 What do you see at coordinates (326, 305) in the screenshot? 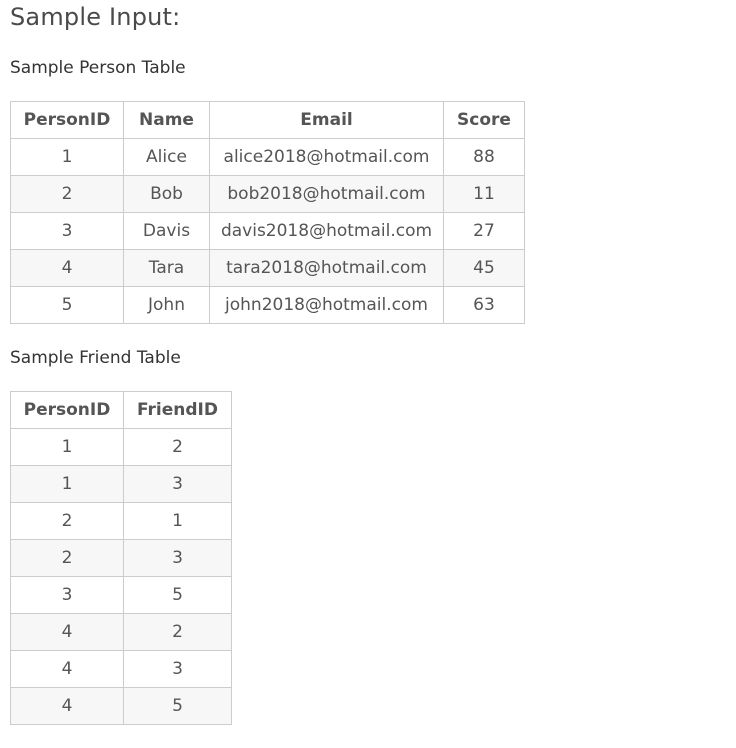
I see `cell-email: john2018@hotmail.com` at bounding box center [326, 305].